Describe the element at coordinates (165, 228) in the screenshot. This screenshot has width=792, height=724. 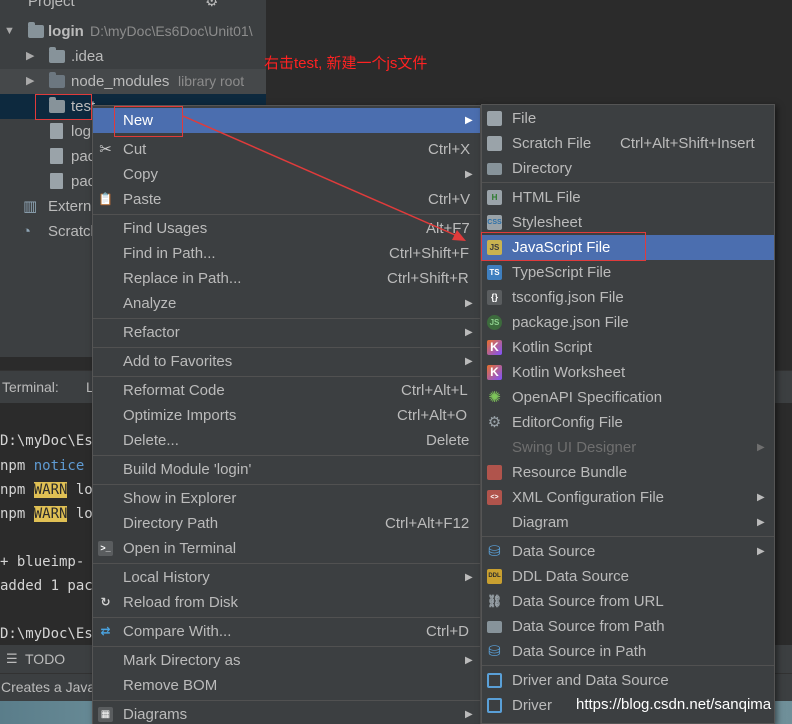
I see `menu-label: Find Usages` at that location.